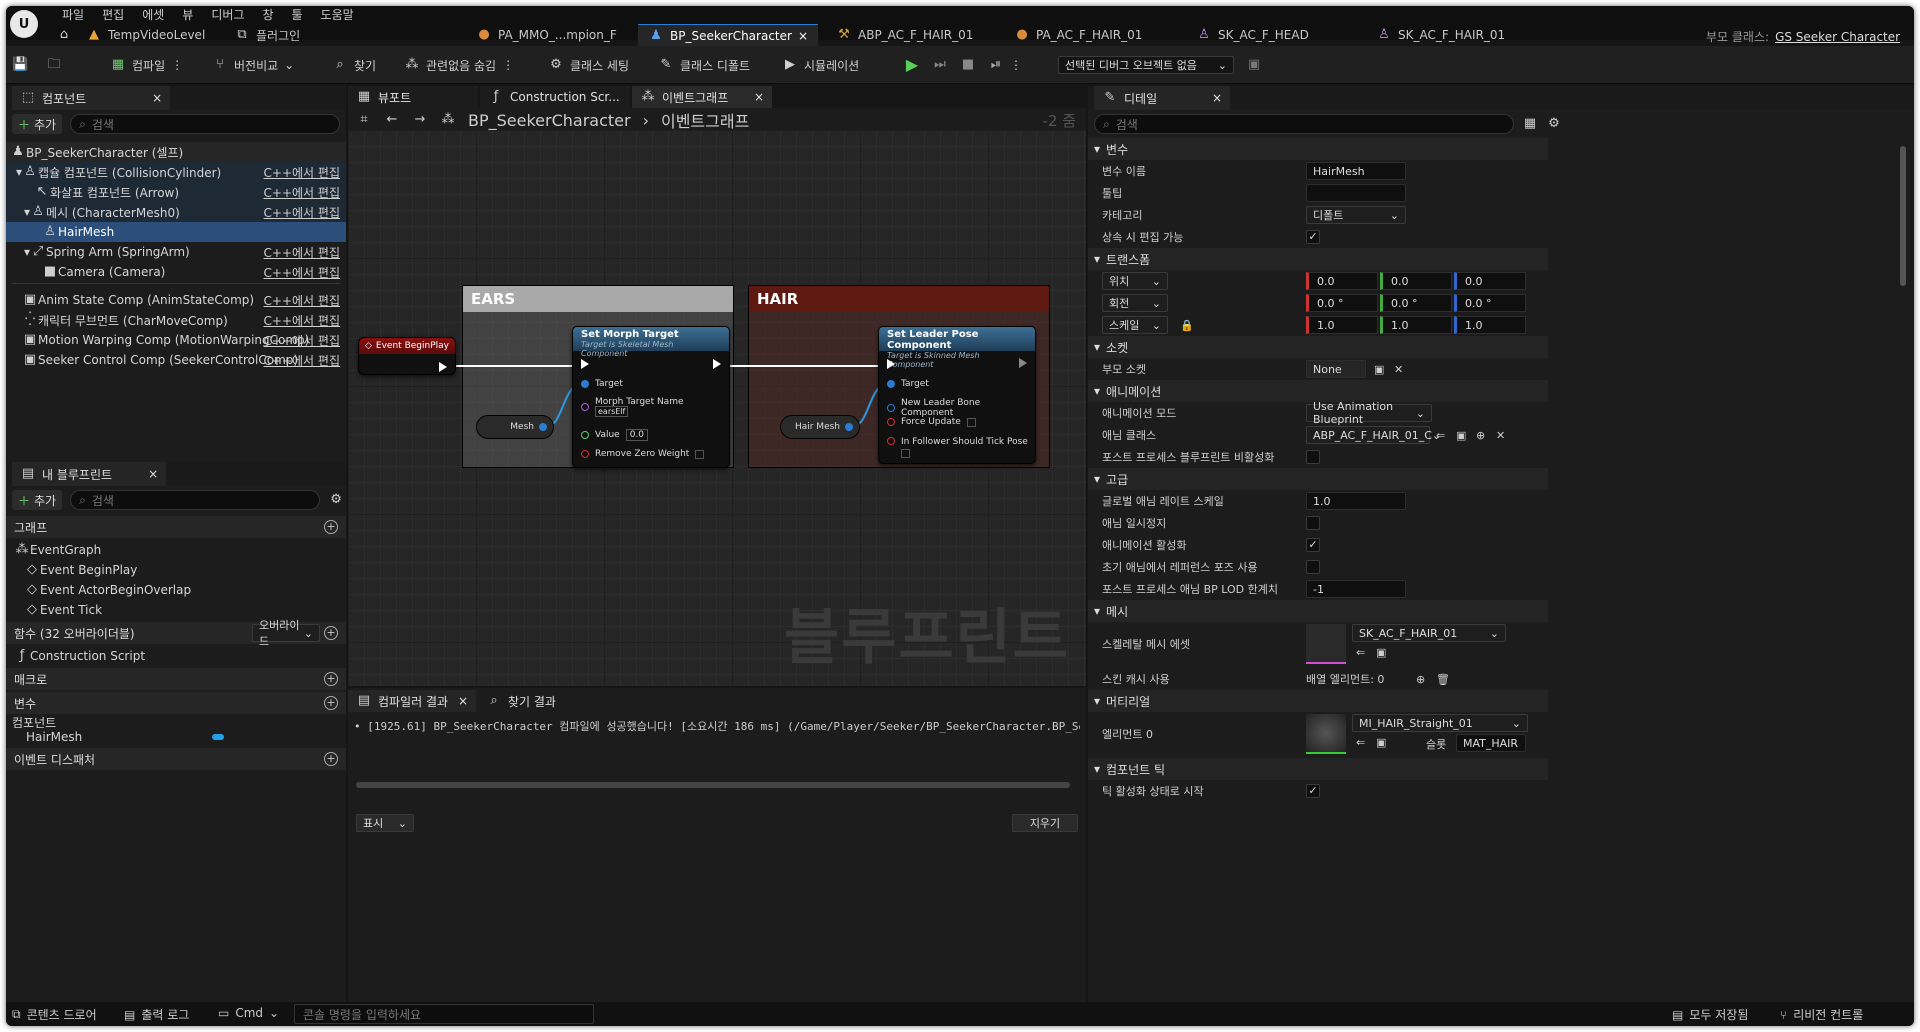 The height and width of the screenshot is (1032, 1920). I want to click on breadcrumb-graph: 이벤트그래프, so click(705, 120).